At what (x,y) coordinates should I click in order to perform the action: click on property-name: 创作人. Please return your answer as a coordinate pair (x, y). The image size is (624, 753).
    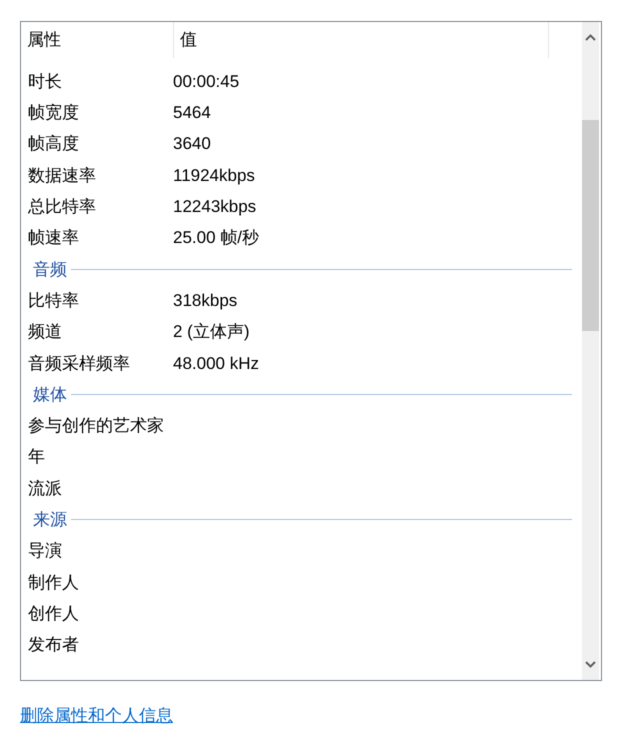
    Looking at the image, I should click on (53, 613).